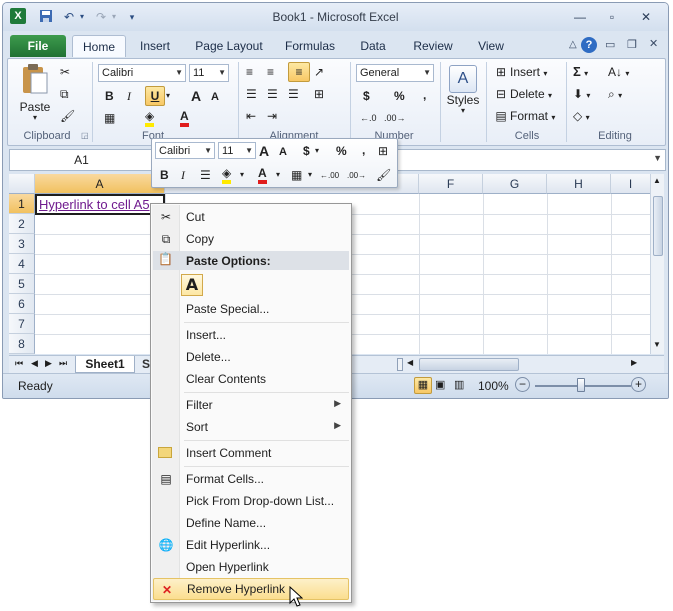 Image resolution: width=673 pixels, height=611 pixels. I want to click on paste-button: Paste ▾, so click(35, 92).